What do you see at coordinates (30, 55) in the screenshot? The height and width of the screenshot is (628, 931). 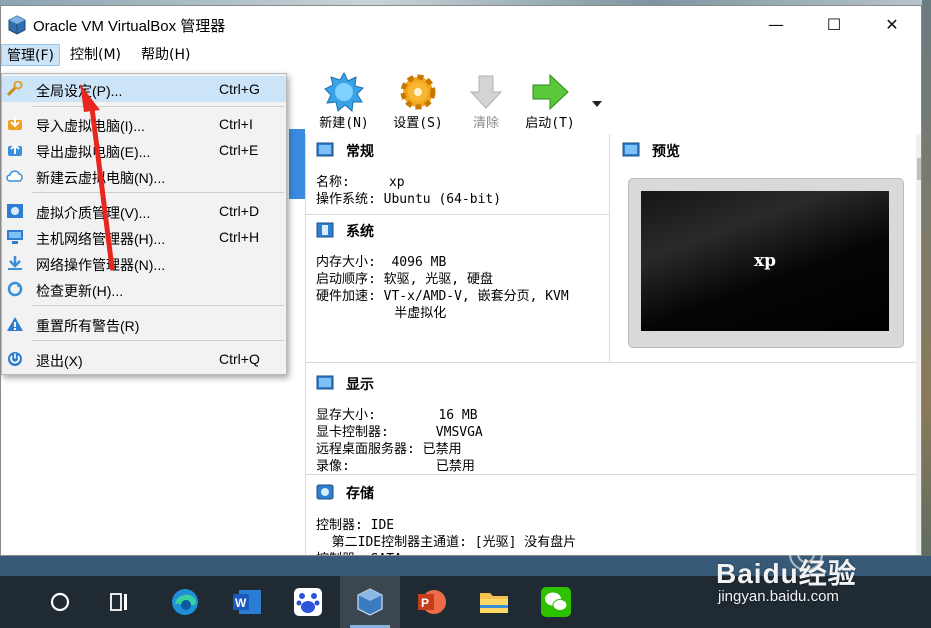 I see `menu-manage: 管理(F)` at bounding box center [30, 55].